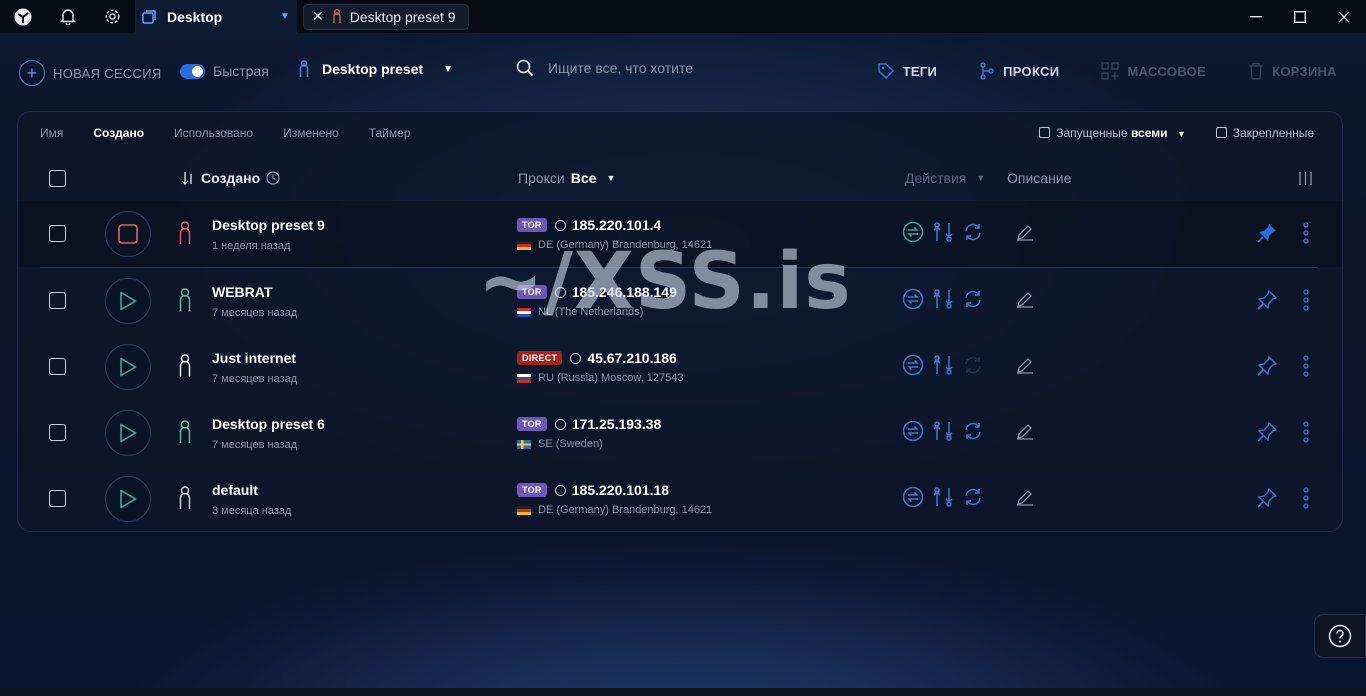 This screenshot has height=696, width=1366. I want to click on quick-toggle: Быстрая, so click(224, 71).